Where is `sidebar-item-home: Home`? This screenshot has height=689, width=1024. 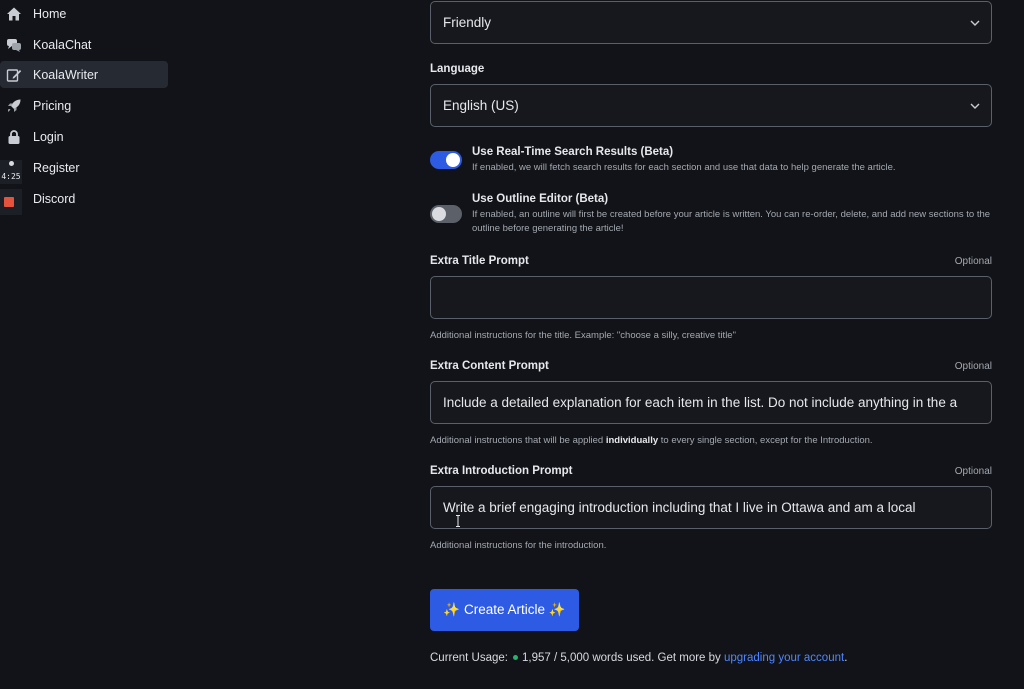 sidebar-item-home: Home is located at coordinates (84, 13).